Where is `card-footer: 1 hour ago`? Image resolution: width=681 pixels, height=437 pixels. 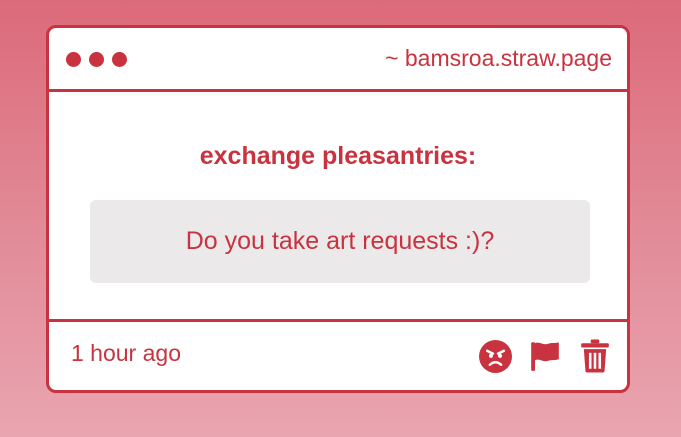
card-footer: 1 hour ago is located at coordinates (338, 354).